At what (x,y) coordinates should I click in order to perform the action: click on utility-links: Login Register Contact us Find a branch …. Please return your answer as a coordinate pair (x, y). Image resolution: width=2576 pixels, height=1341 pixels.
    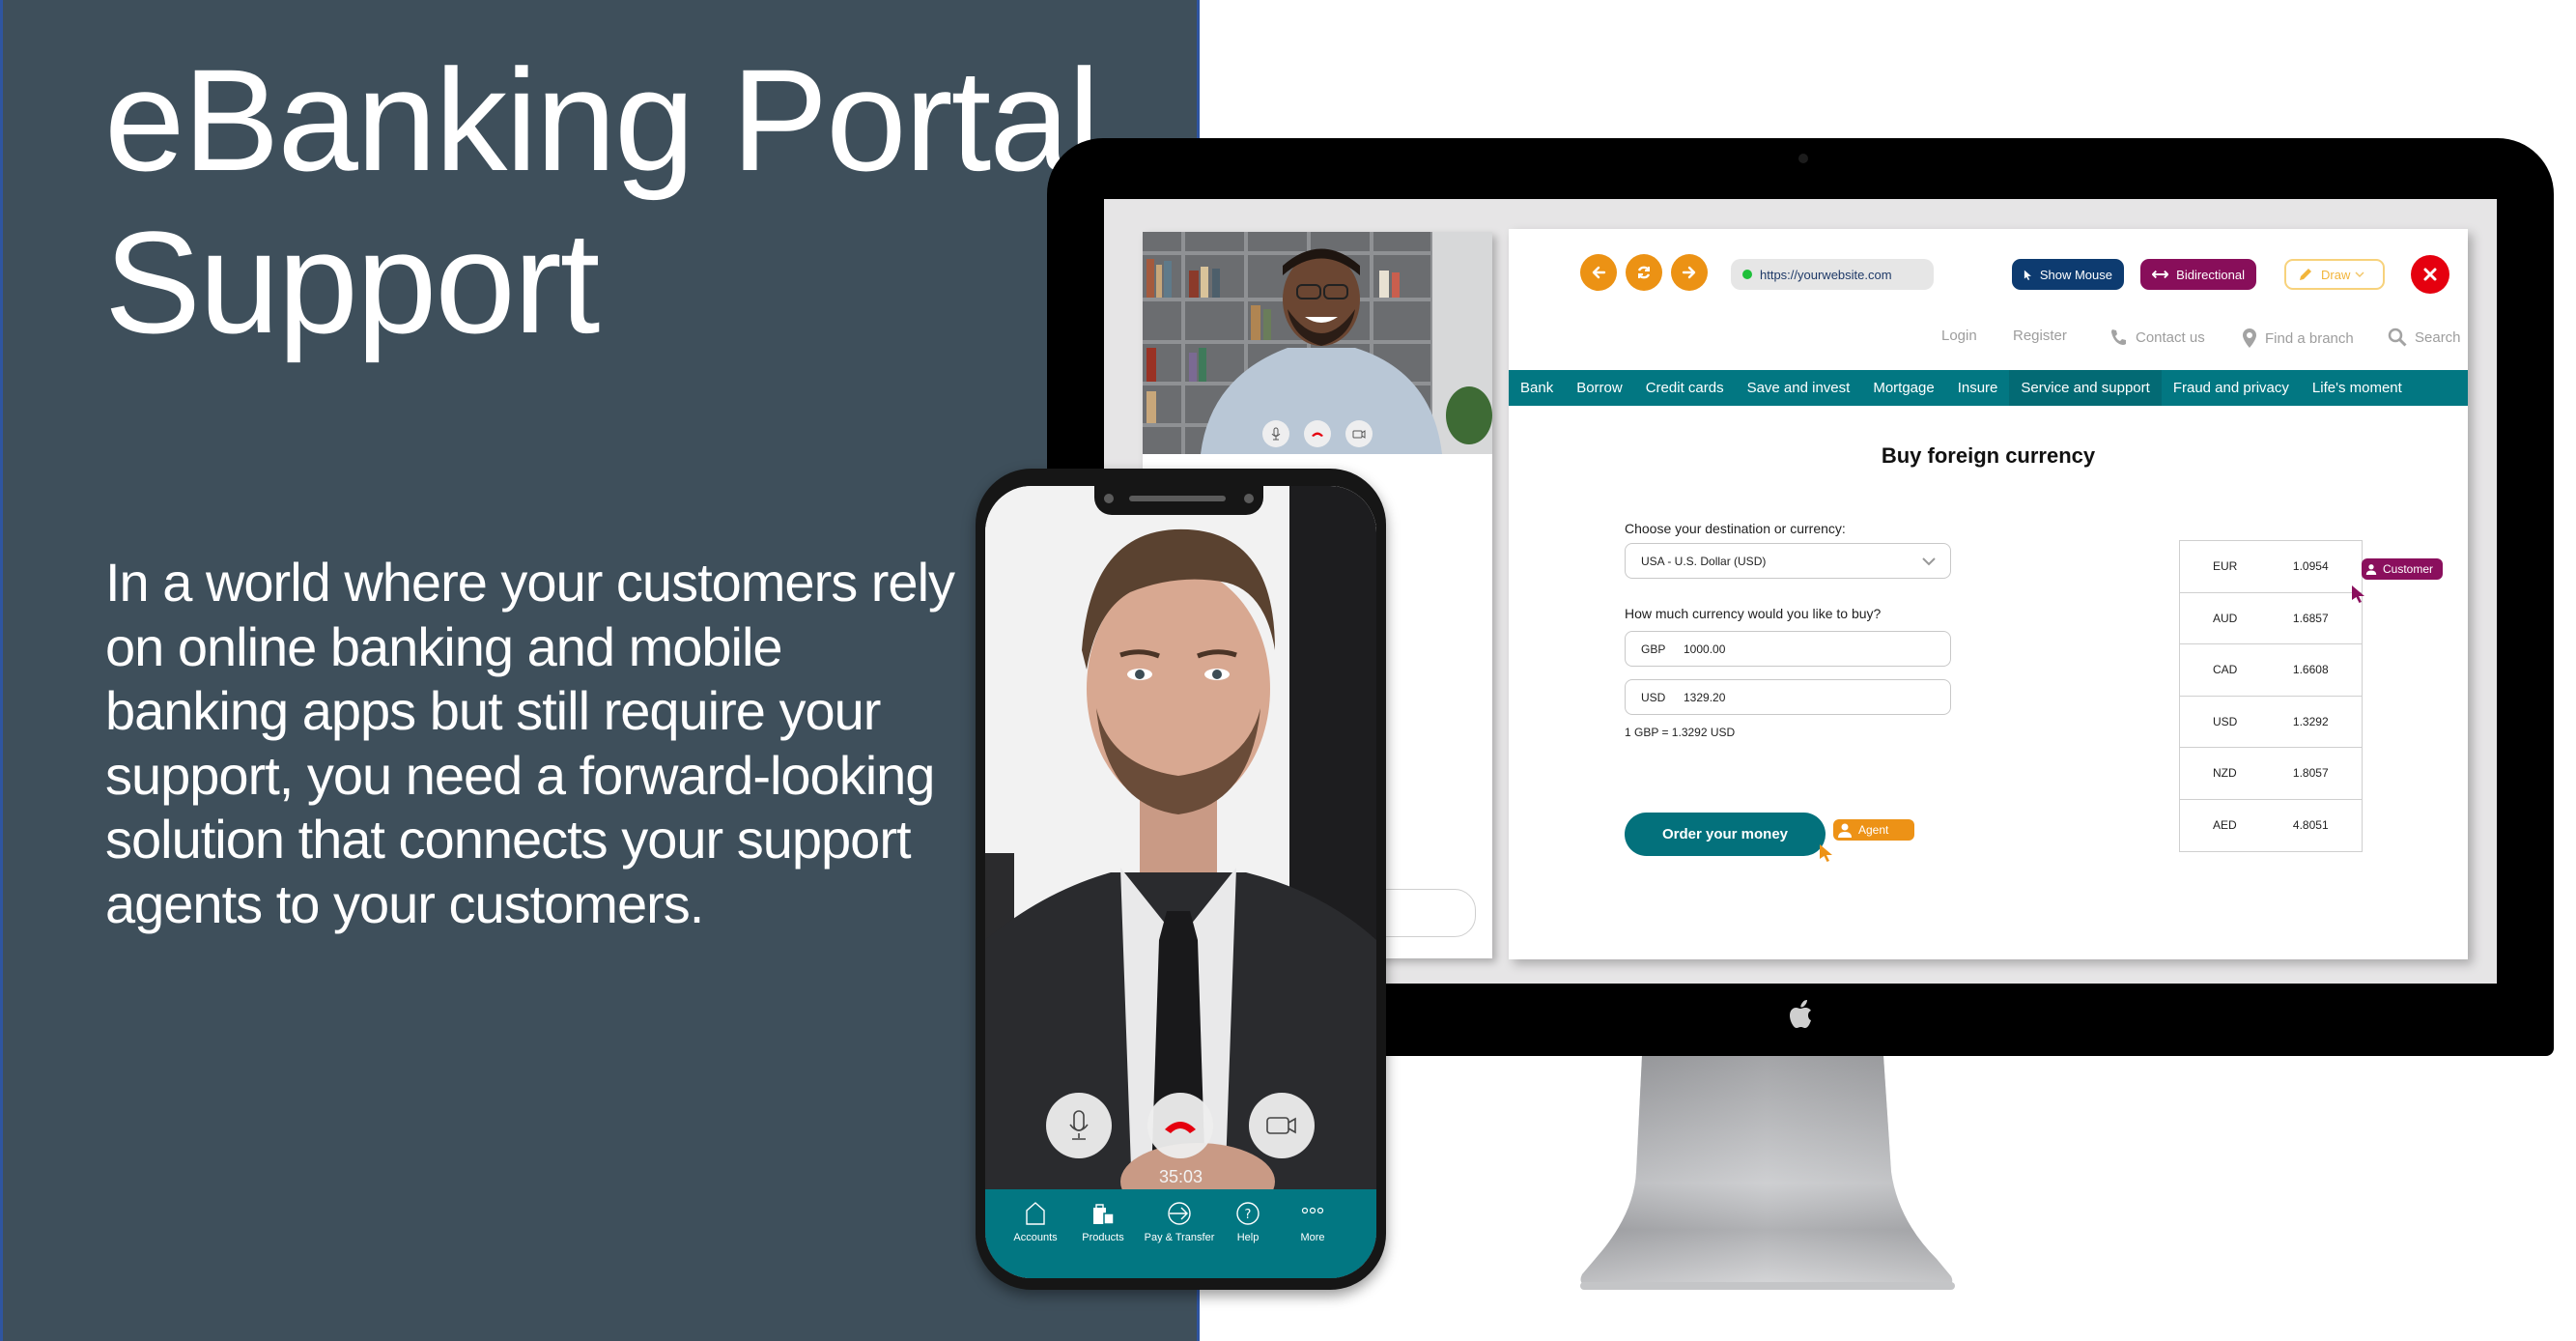
    Looking at the image, I should click on (1988, 342).